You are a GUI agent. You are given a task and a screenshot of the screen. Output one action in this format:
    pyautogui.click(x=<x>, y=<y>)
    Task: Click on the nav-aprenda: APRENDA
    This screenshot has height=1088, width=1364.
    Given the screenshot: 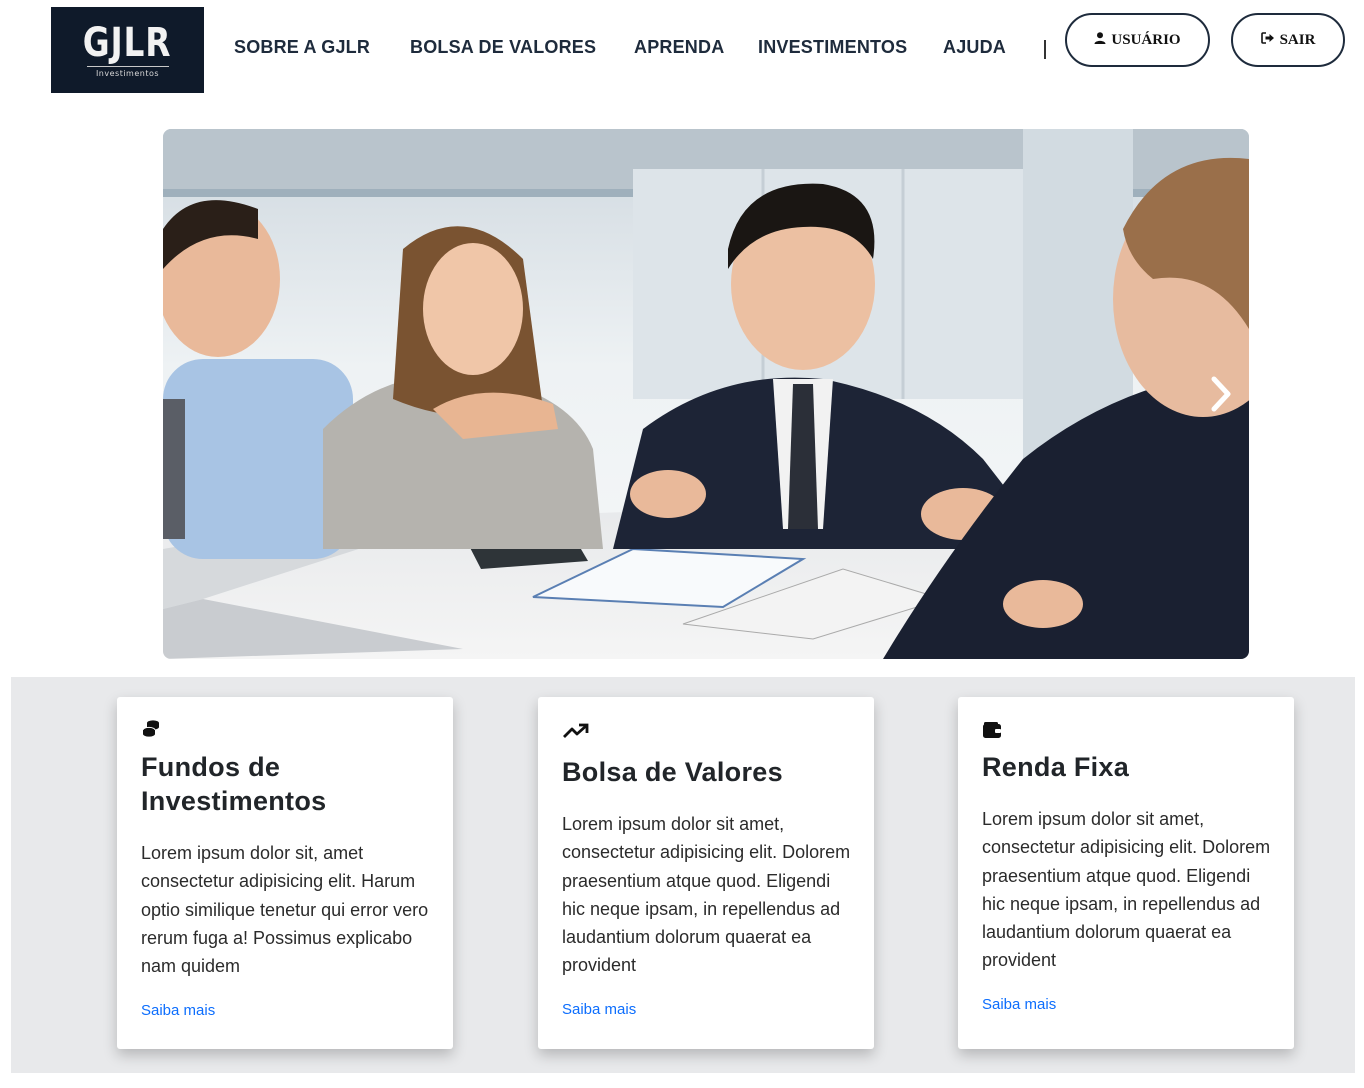 What is the action you would take?
    pyautogui.click(x=679, y=47)
    